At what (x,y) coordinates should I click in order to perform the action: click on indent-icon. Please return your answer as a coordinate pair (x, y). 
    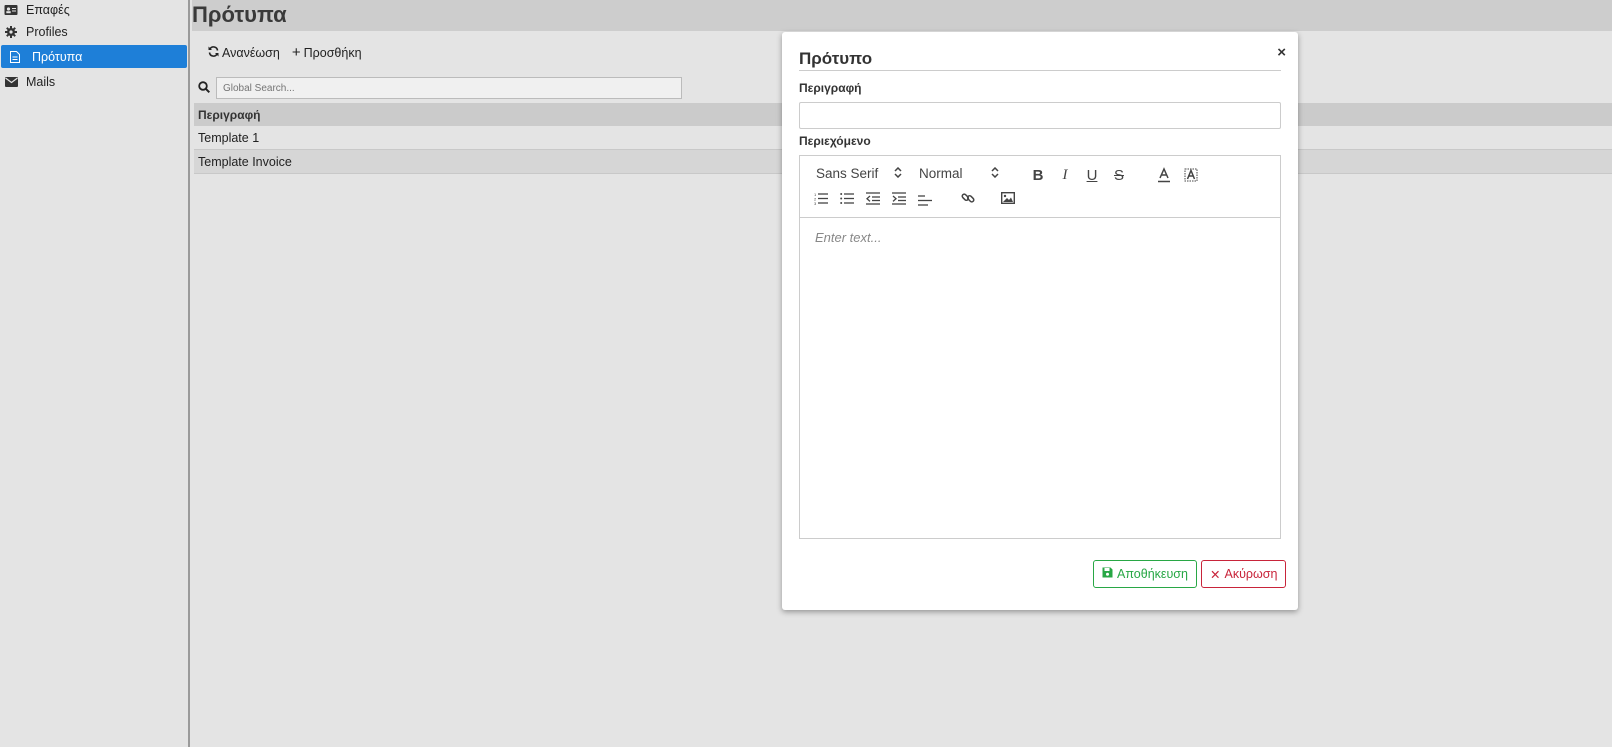
    Looking at the image, I should click on (899, 198).